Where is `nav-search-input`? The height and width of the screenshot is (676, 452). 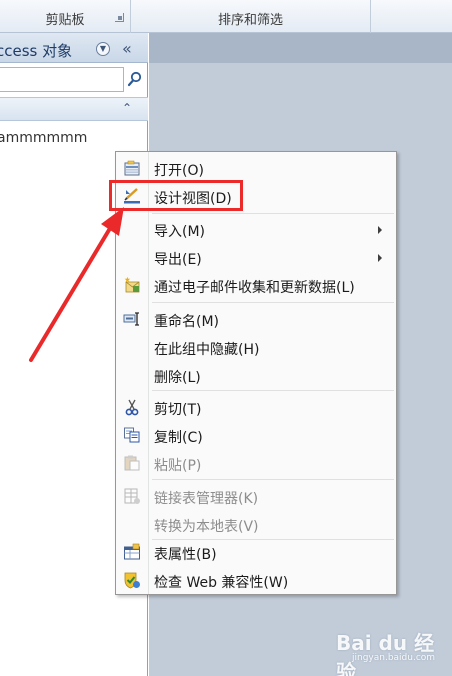
nav-search-input is located at coordinates (62, 79).